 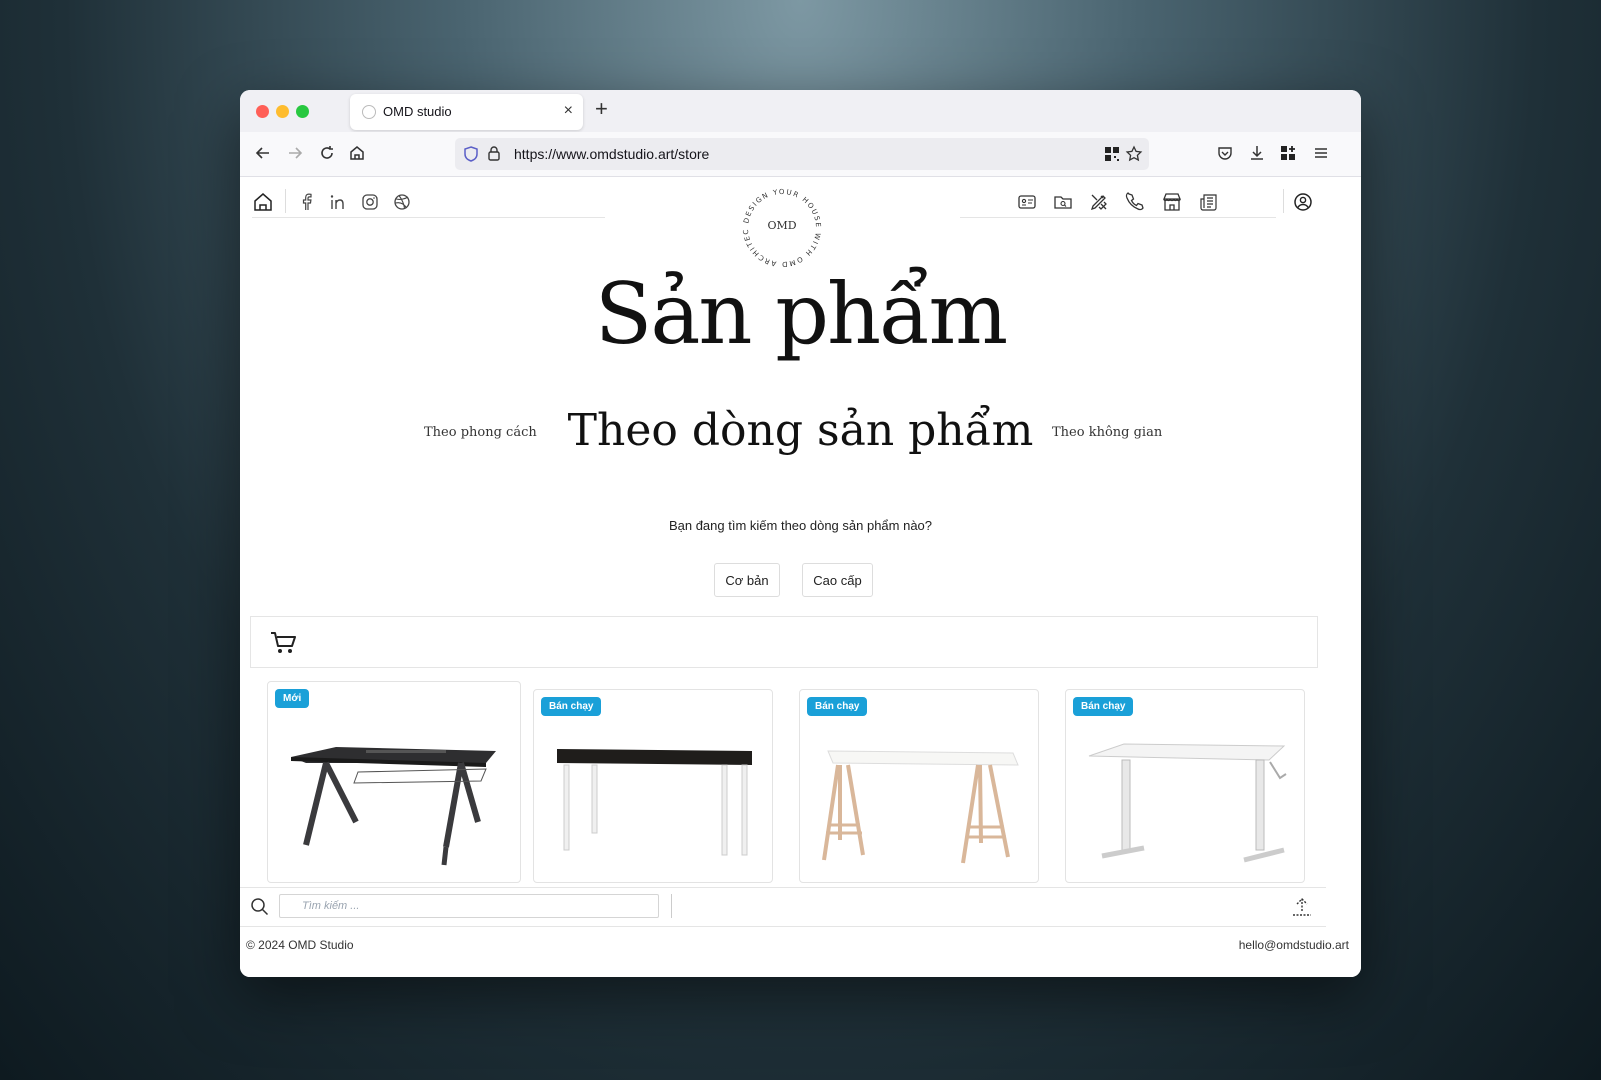 What do you see at coordinates (262, 111) in the screenshot?
I see `close-window-button` at bounding box center [262, 111].